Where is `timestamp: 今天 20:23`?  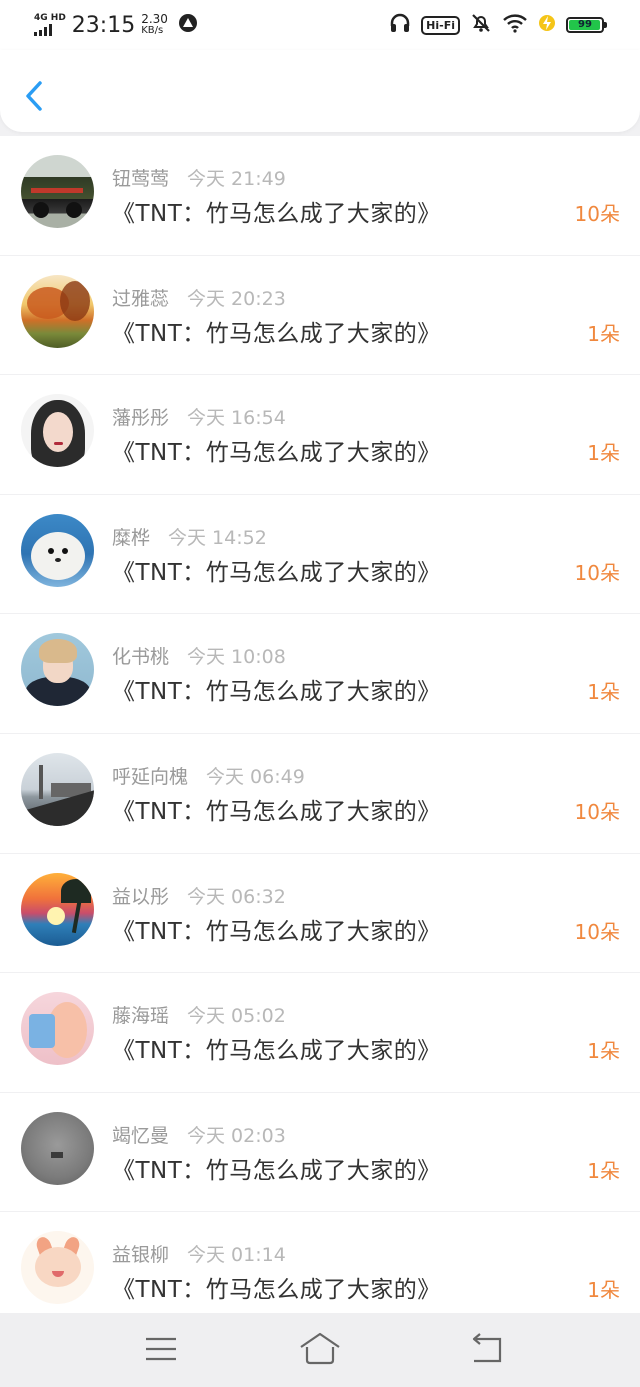
timestamp: 今天 20:23 is located at coordinates (236, 298).